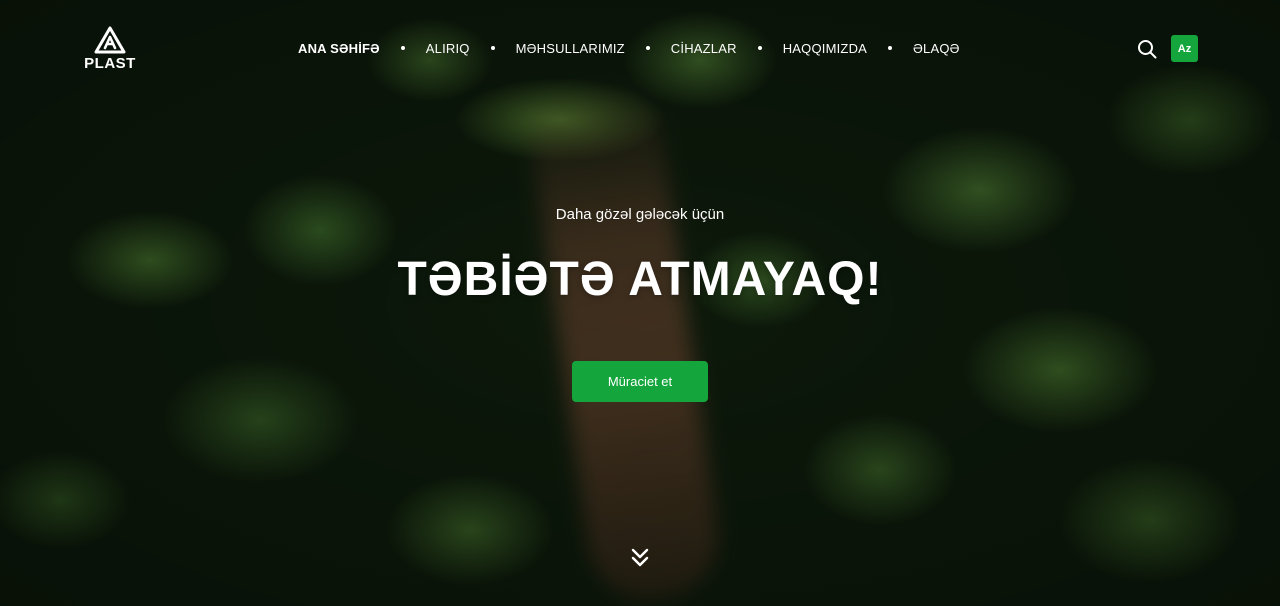  Describe the element at coordinates (570, 48) in the screenshot. I see `nav-item-products: MƏHSULLARIMIZ` at that location.